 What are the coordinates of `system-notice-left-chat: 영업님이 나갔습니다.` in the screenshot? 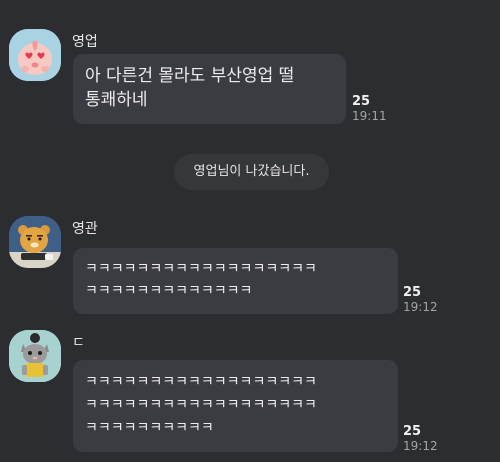 It's located at (251, 172).